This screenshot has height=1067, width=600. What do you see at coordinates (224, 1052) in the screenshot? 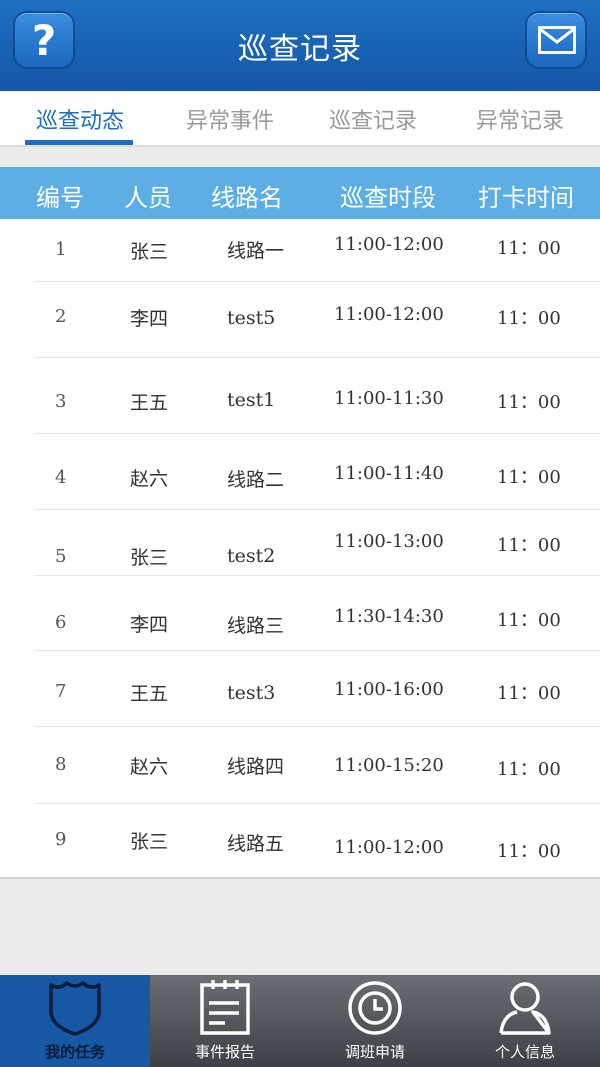
I see `nav-label: 事件报告` at bounding box center [224, 1052].